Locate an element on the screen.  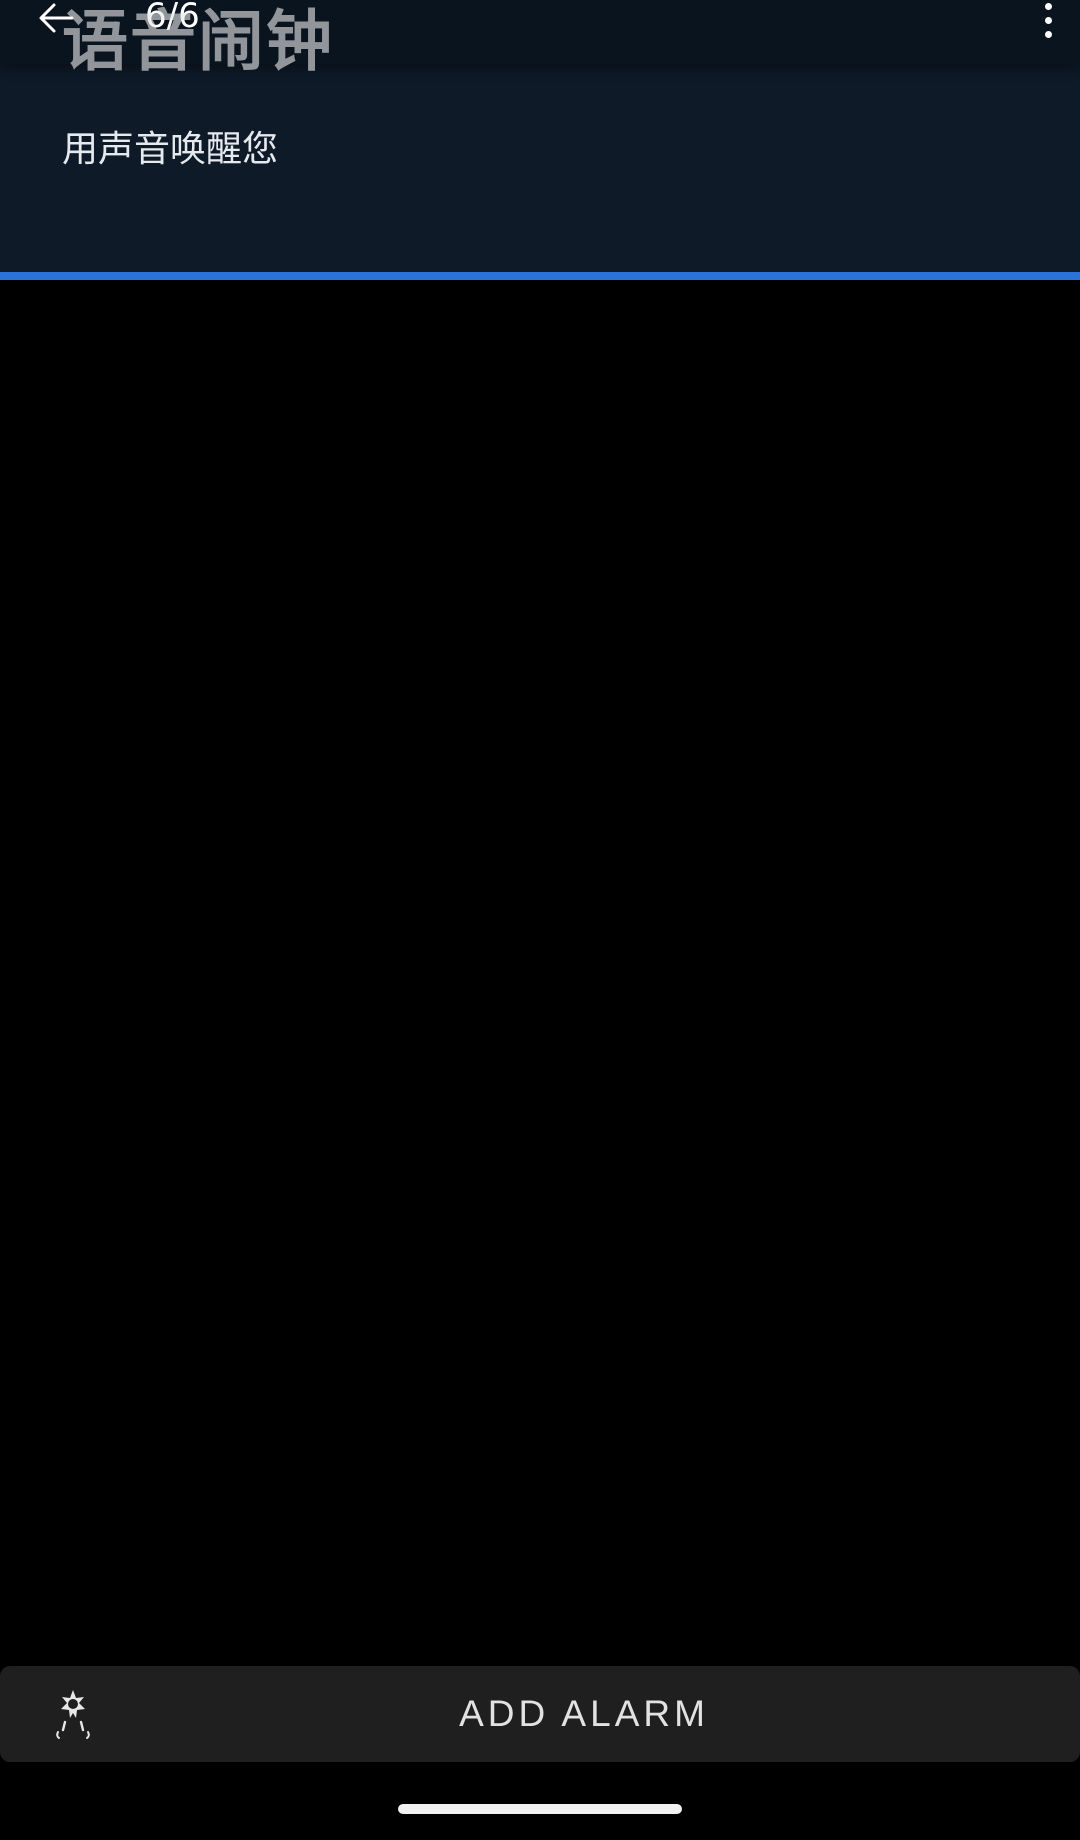
onboarding-header: 6/6 语音闹钟 用声音唤醒您 is located at coordinates (540, 136).